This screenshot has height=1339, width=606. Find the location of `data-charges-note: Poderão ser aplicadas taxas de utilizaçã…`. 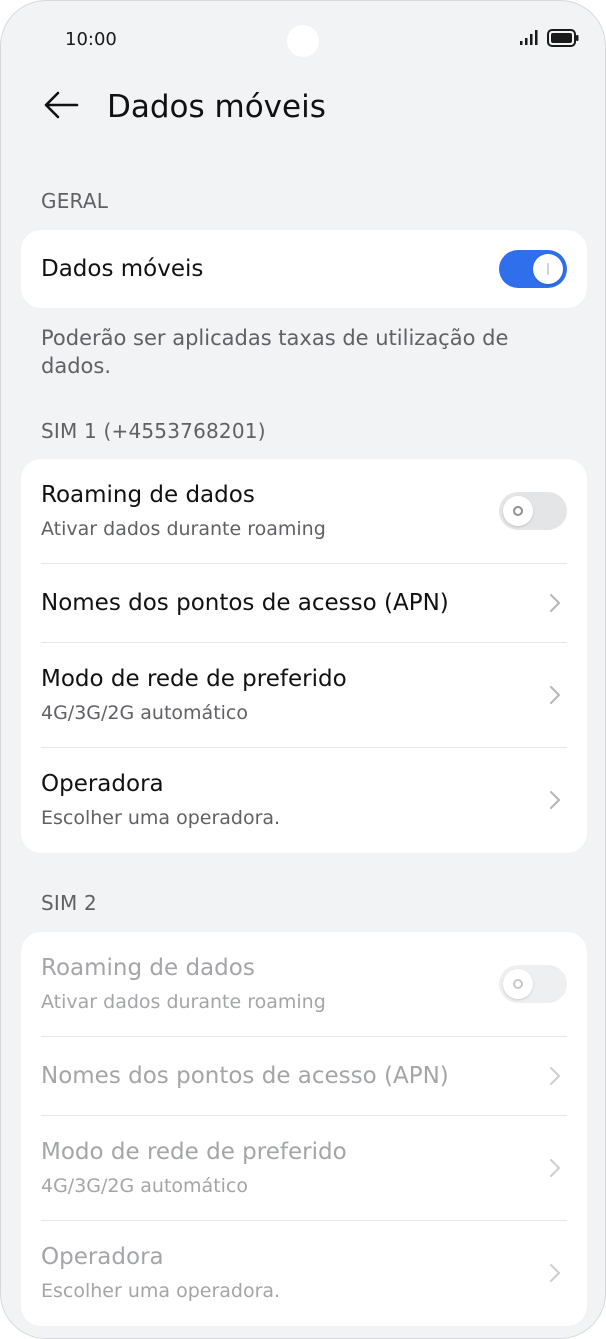

data-charges-note: Poderão ser aplicadas taxas de utilizaçã… is located at coordinates (275, 352).